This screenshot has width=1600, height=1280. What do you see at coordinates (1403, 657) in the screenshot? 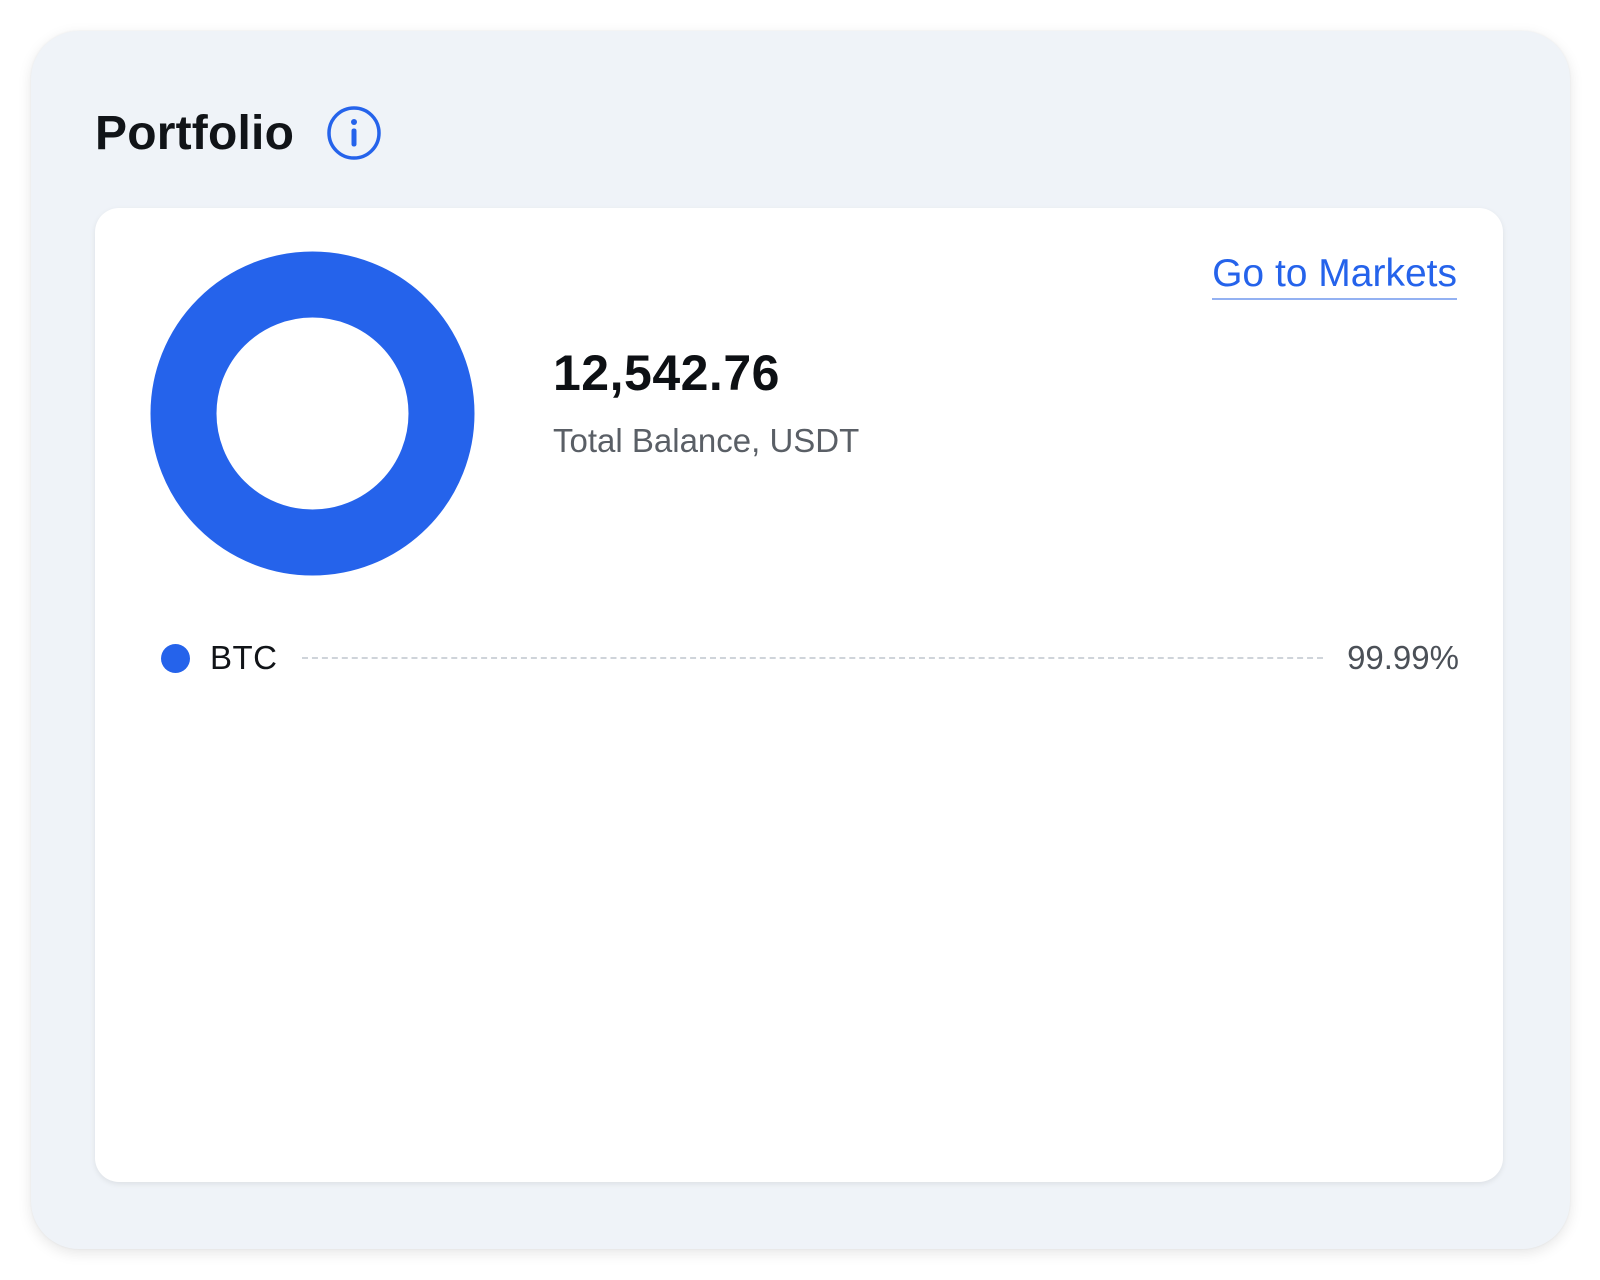
I see `legend-value: 99.99%` at bounding box center [1403, 657].